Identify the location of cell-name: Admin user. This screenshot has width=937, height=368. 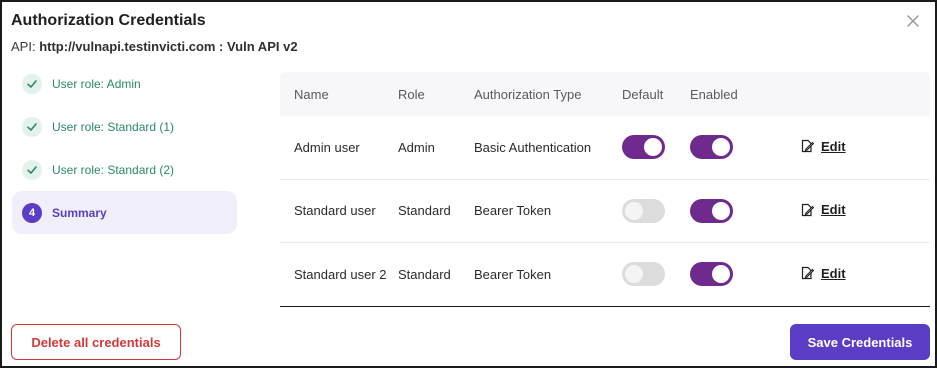
(327, 147).